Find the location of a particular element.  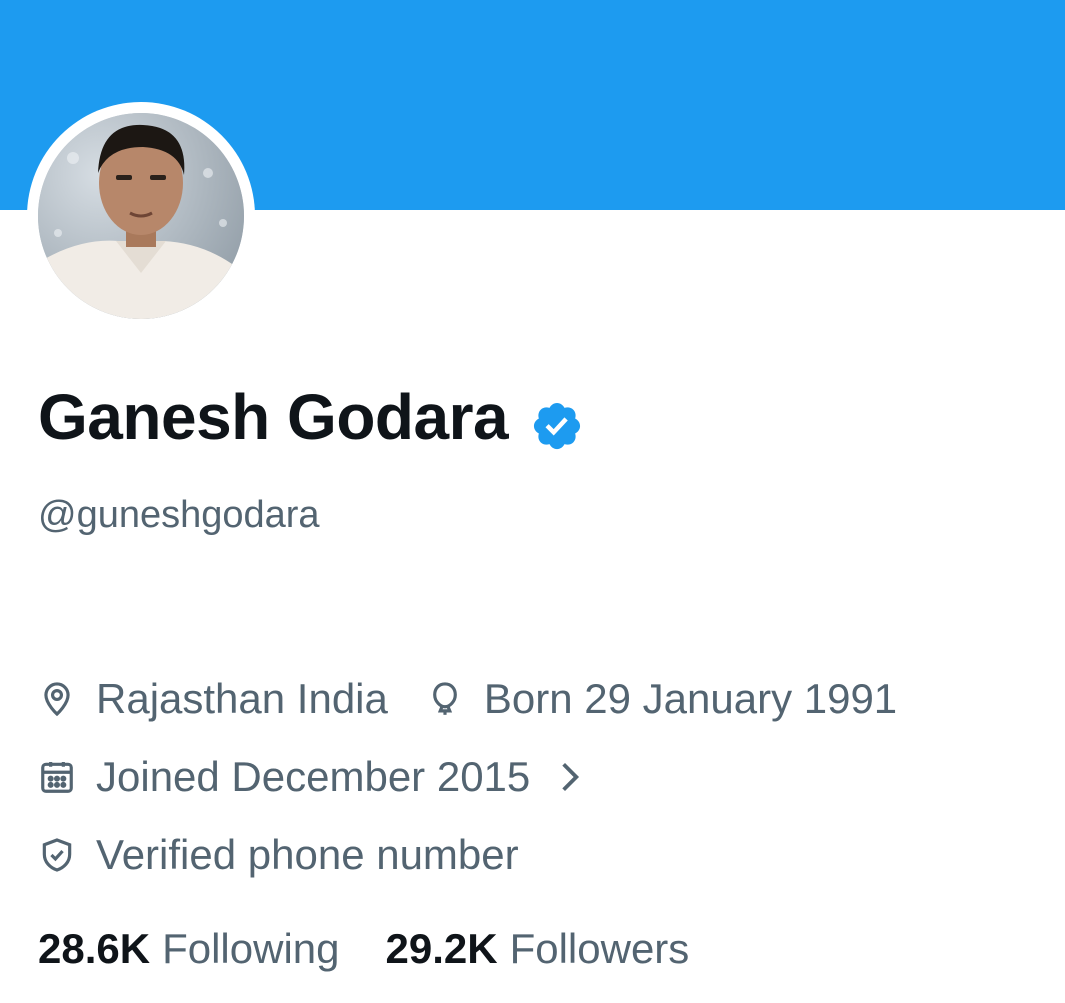

verified-badge-icon is located at coordinates (557, 421).